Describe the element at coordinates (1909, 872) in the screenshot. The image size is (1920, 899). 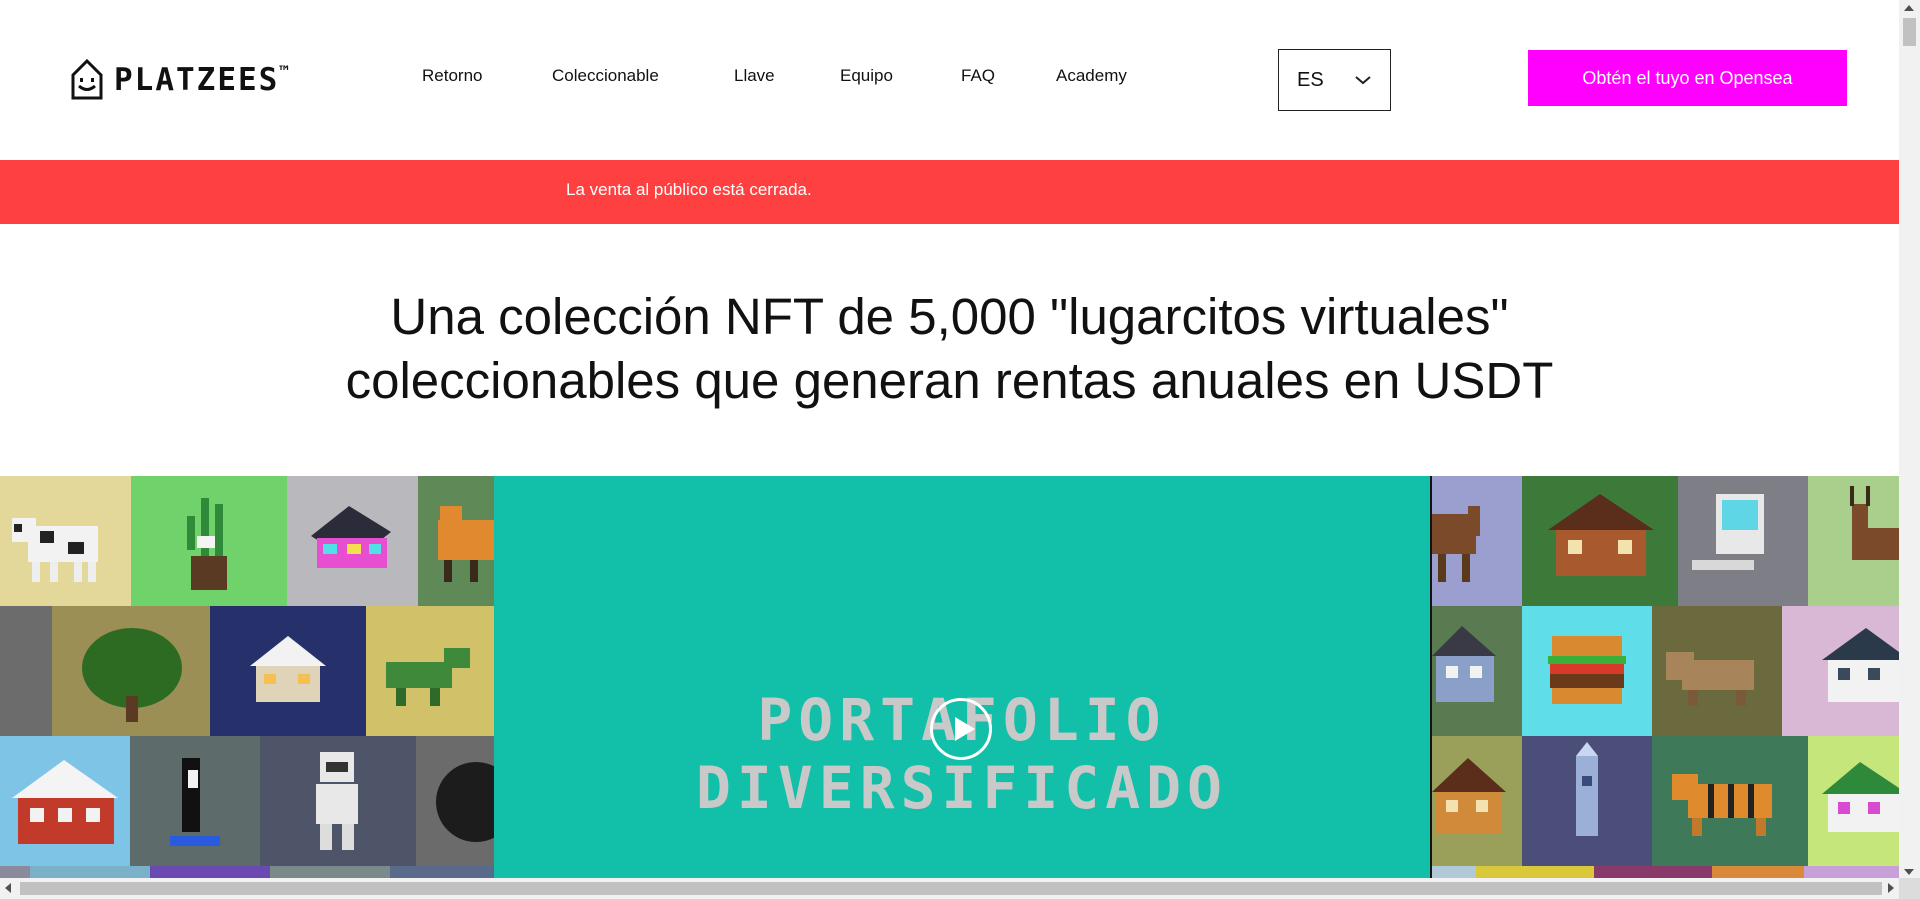
I see `scroll-down-arrow-icon` at that location.